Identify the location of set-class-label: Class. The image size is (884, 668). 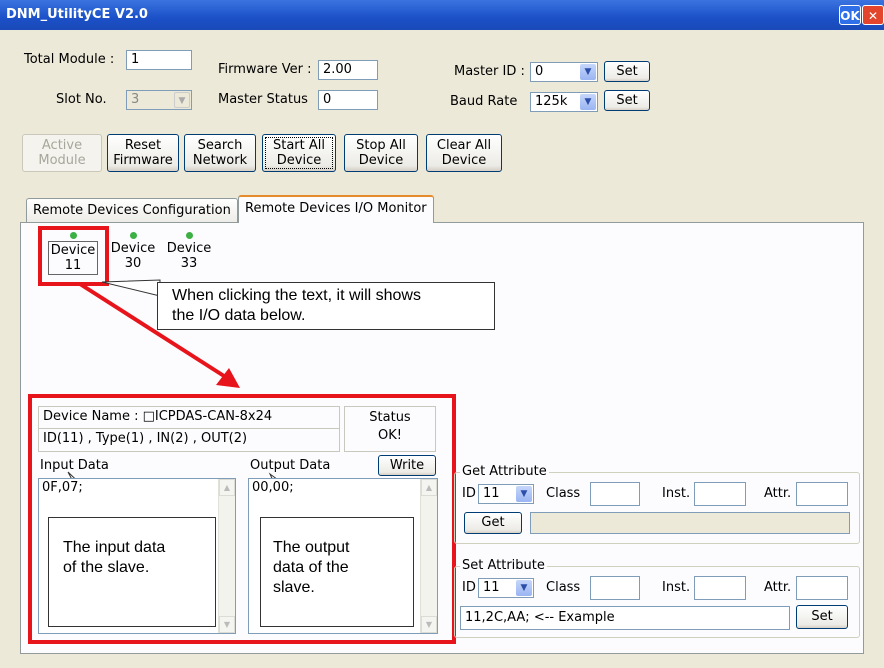
(563, 587).